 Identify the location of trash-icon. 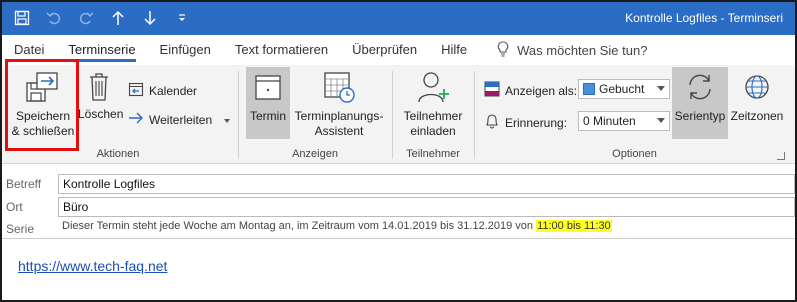
(99, 87).